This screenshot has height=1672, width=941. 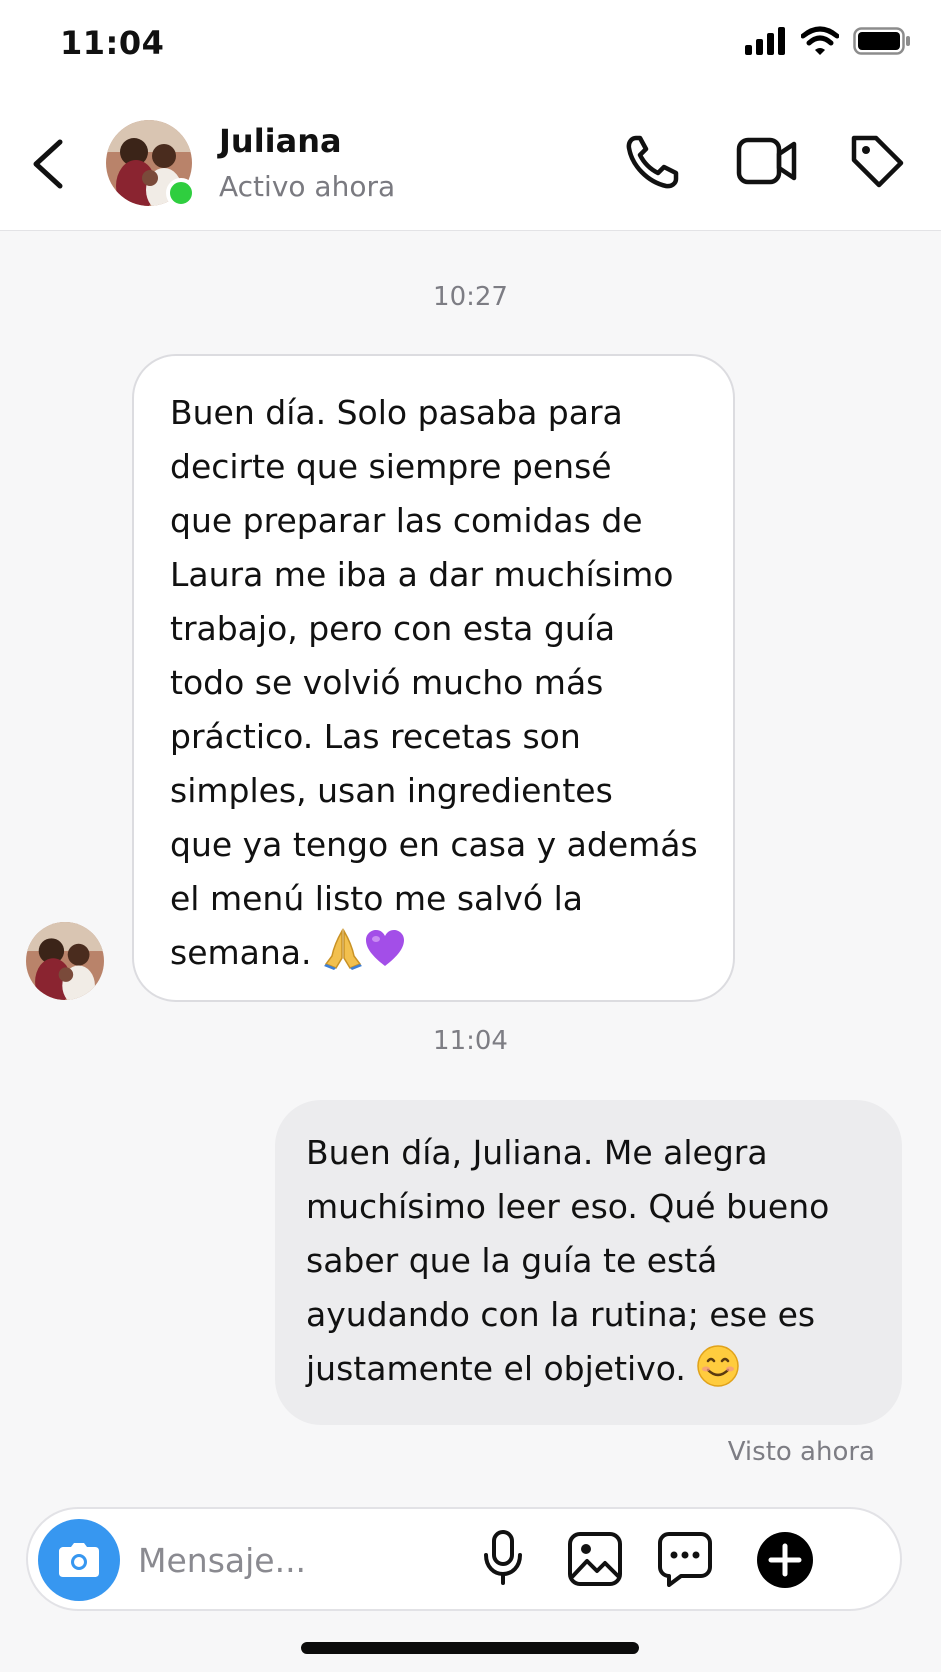 What do you see at coordinates (280, 141) in the screenshot?
I see `contact-name: Juliana` at bounding box center [280, 141].